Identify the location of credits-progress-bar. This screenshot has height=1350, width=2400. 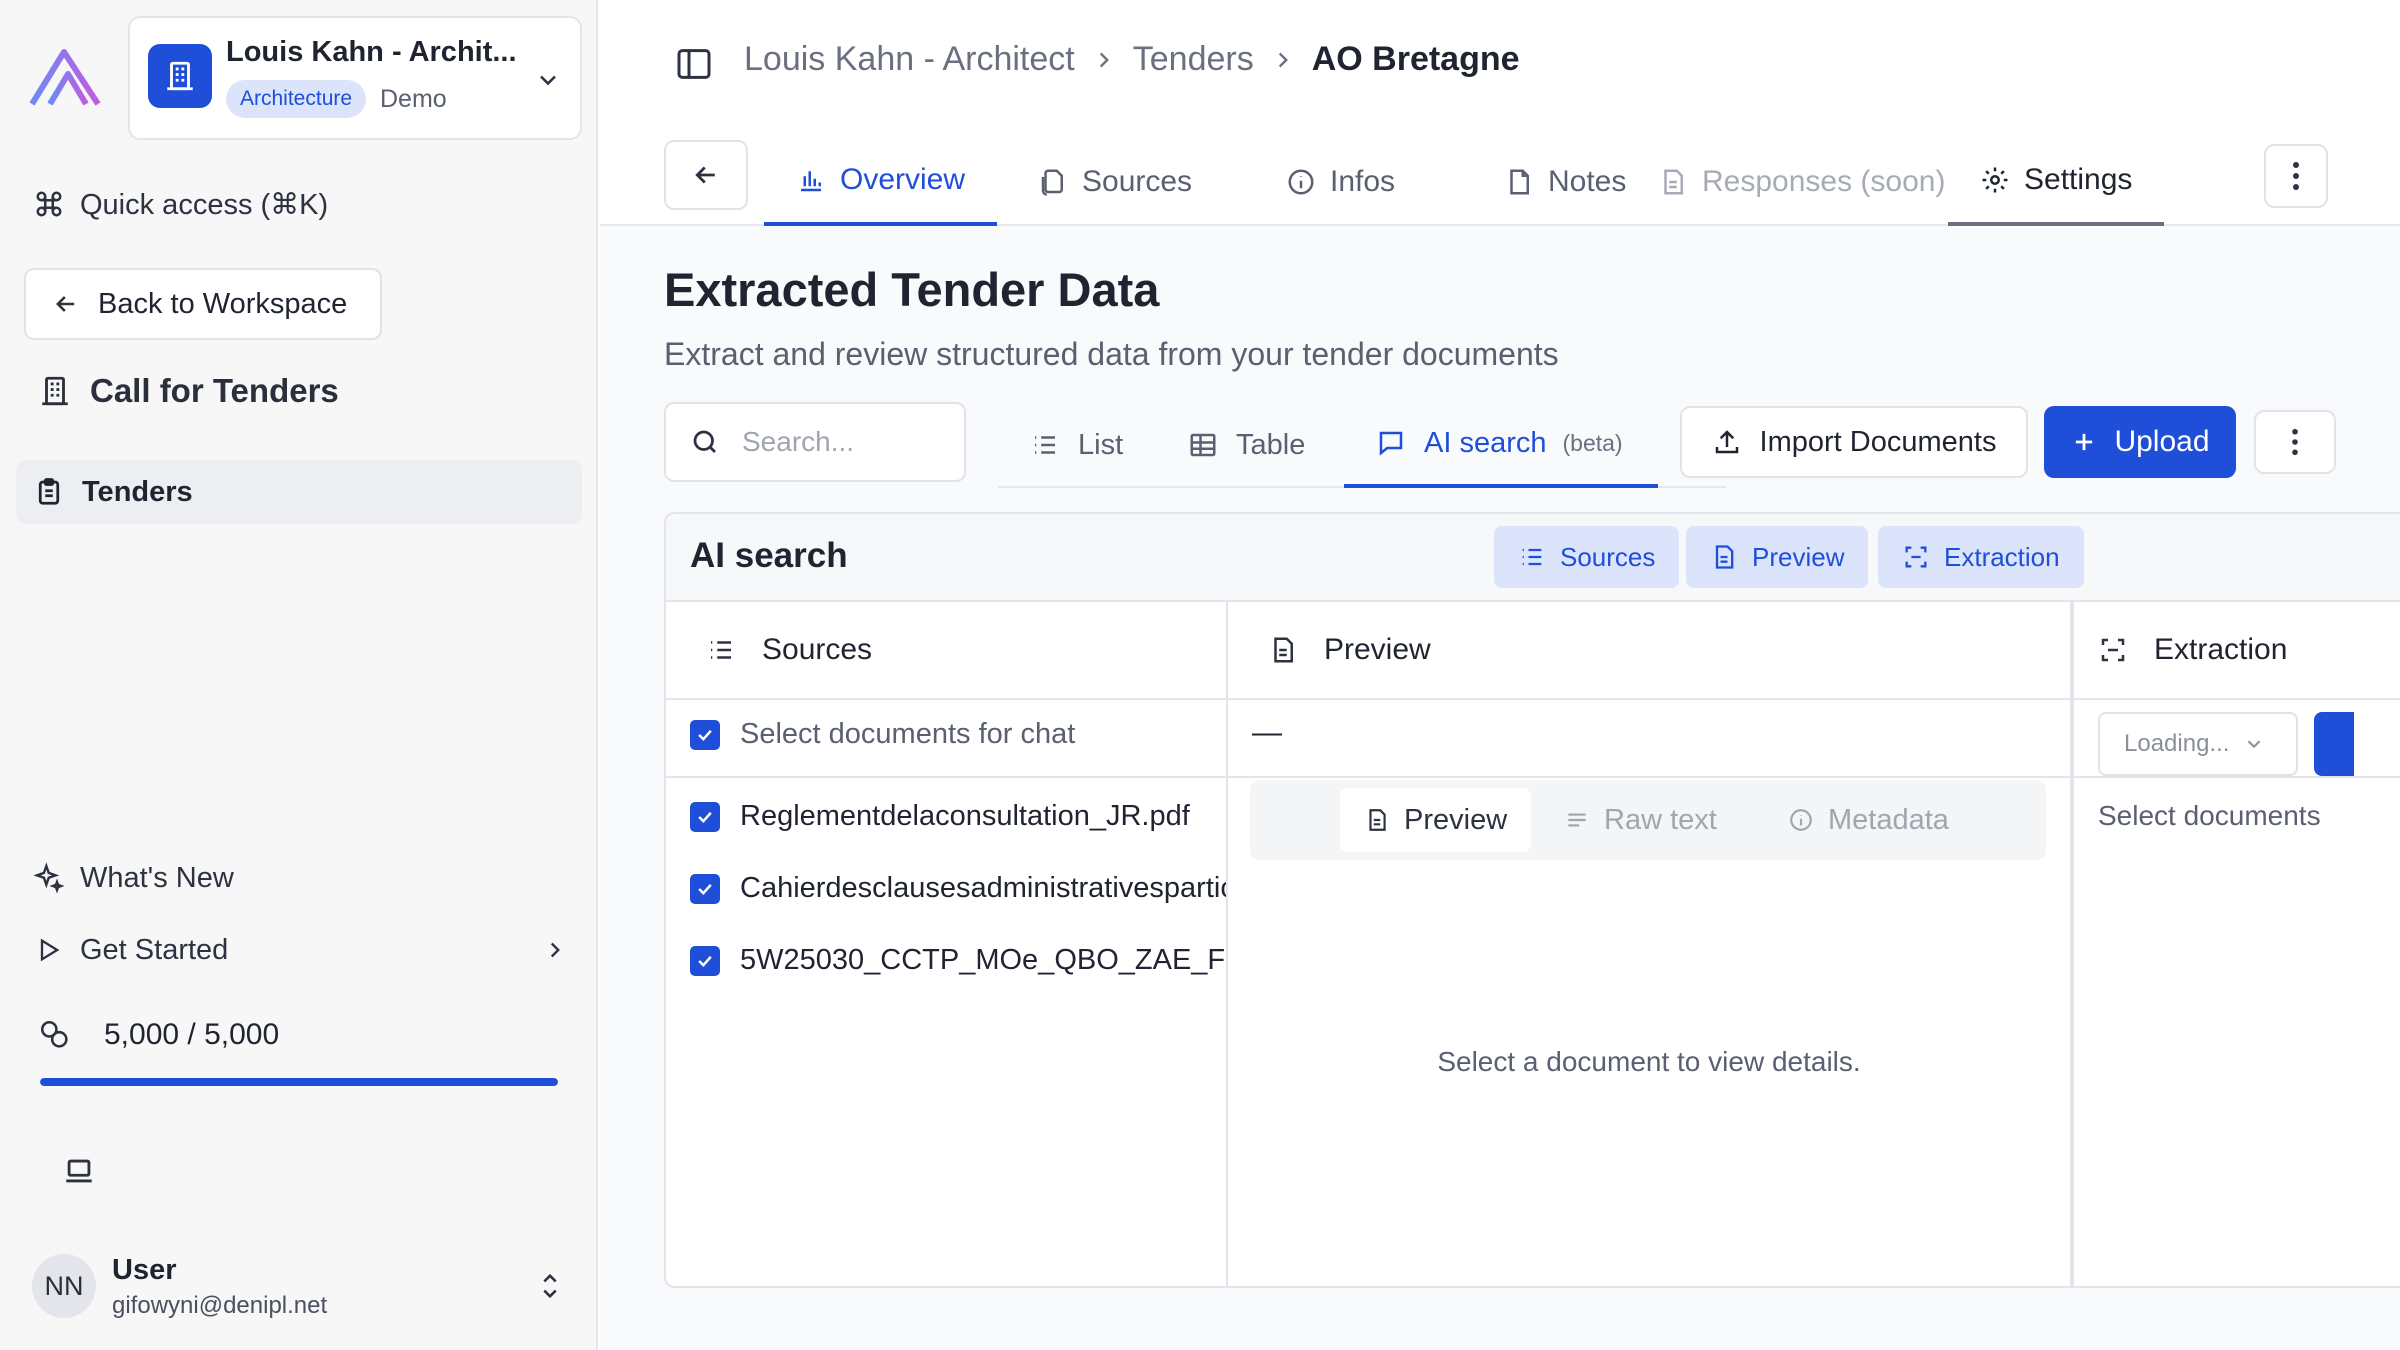
(299, 1082).